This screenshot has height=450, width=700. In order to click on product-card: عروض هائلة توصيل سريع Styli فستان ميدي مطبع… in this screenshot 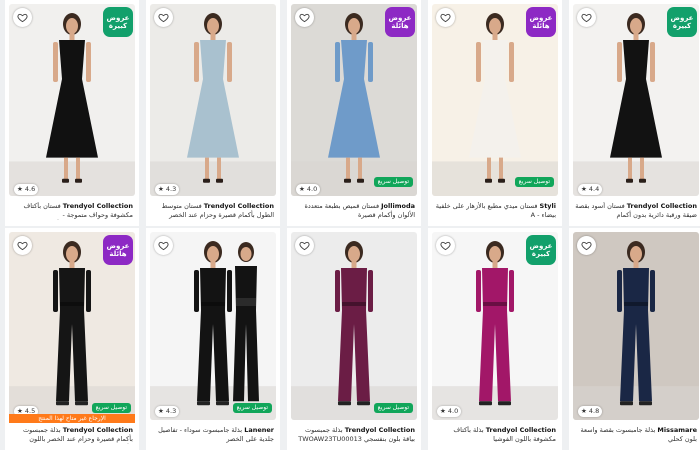, I will do `click(495, 113)`.